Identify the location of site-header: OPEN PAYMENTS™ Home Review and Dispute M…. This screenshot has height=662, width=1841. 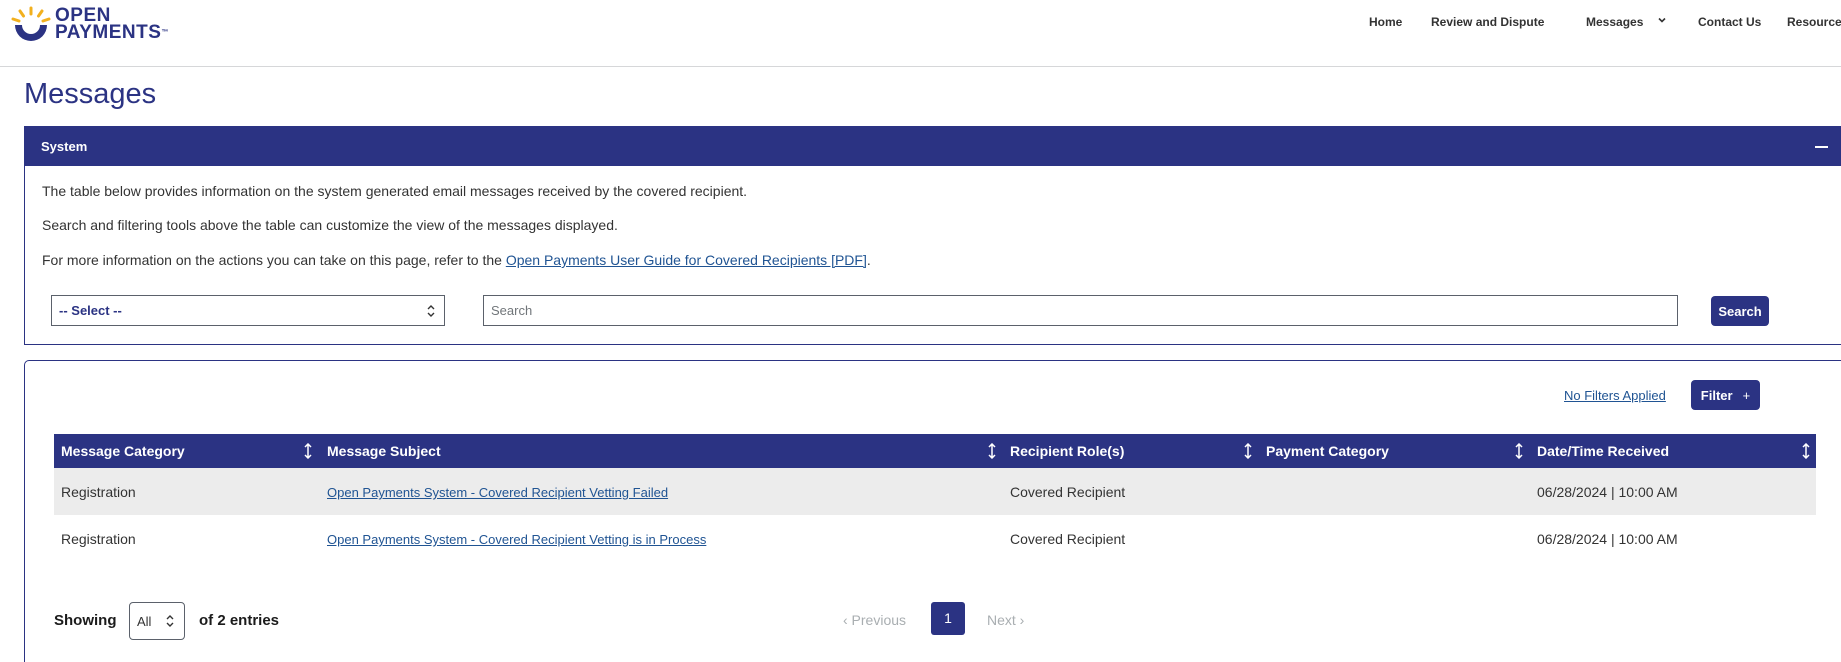
(920, 33).